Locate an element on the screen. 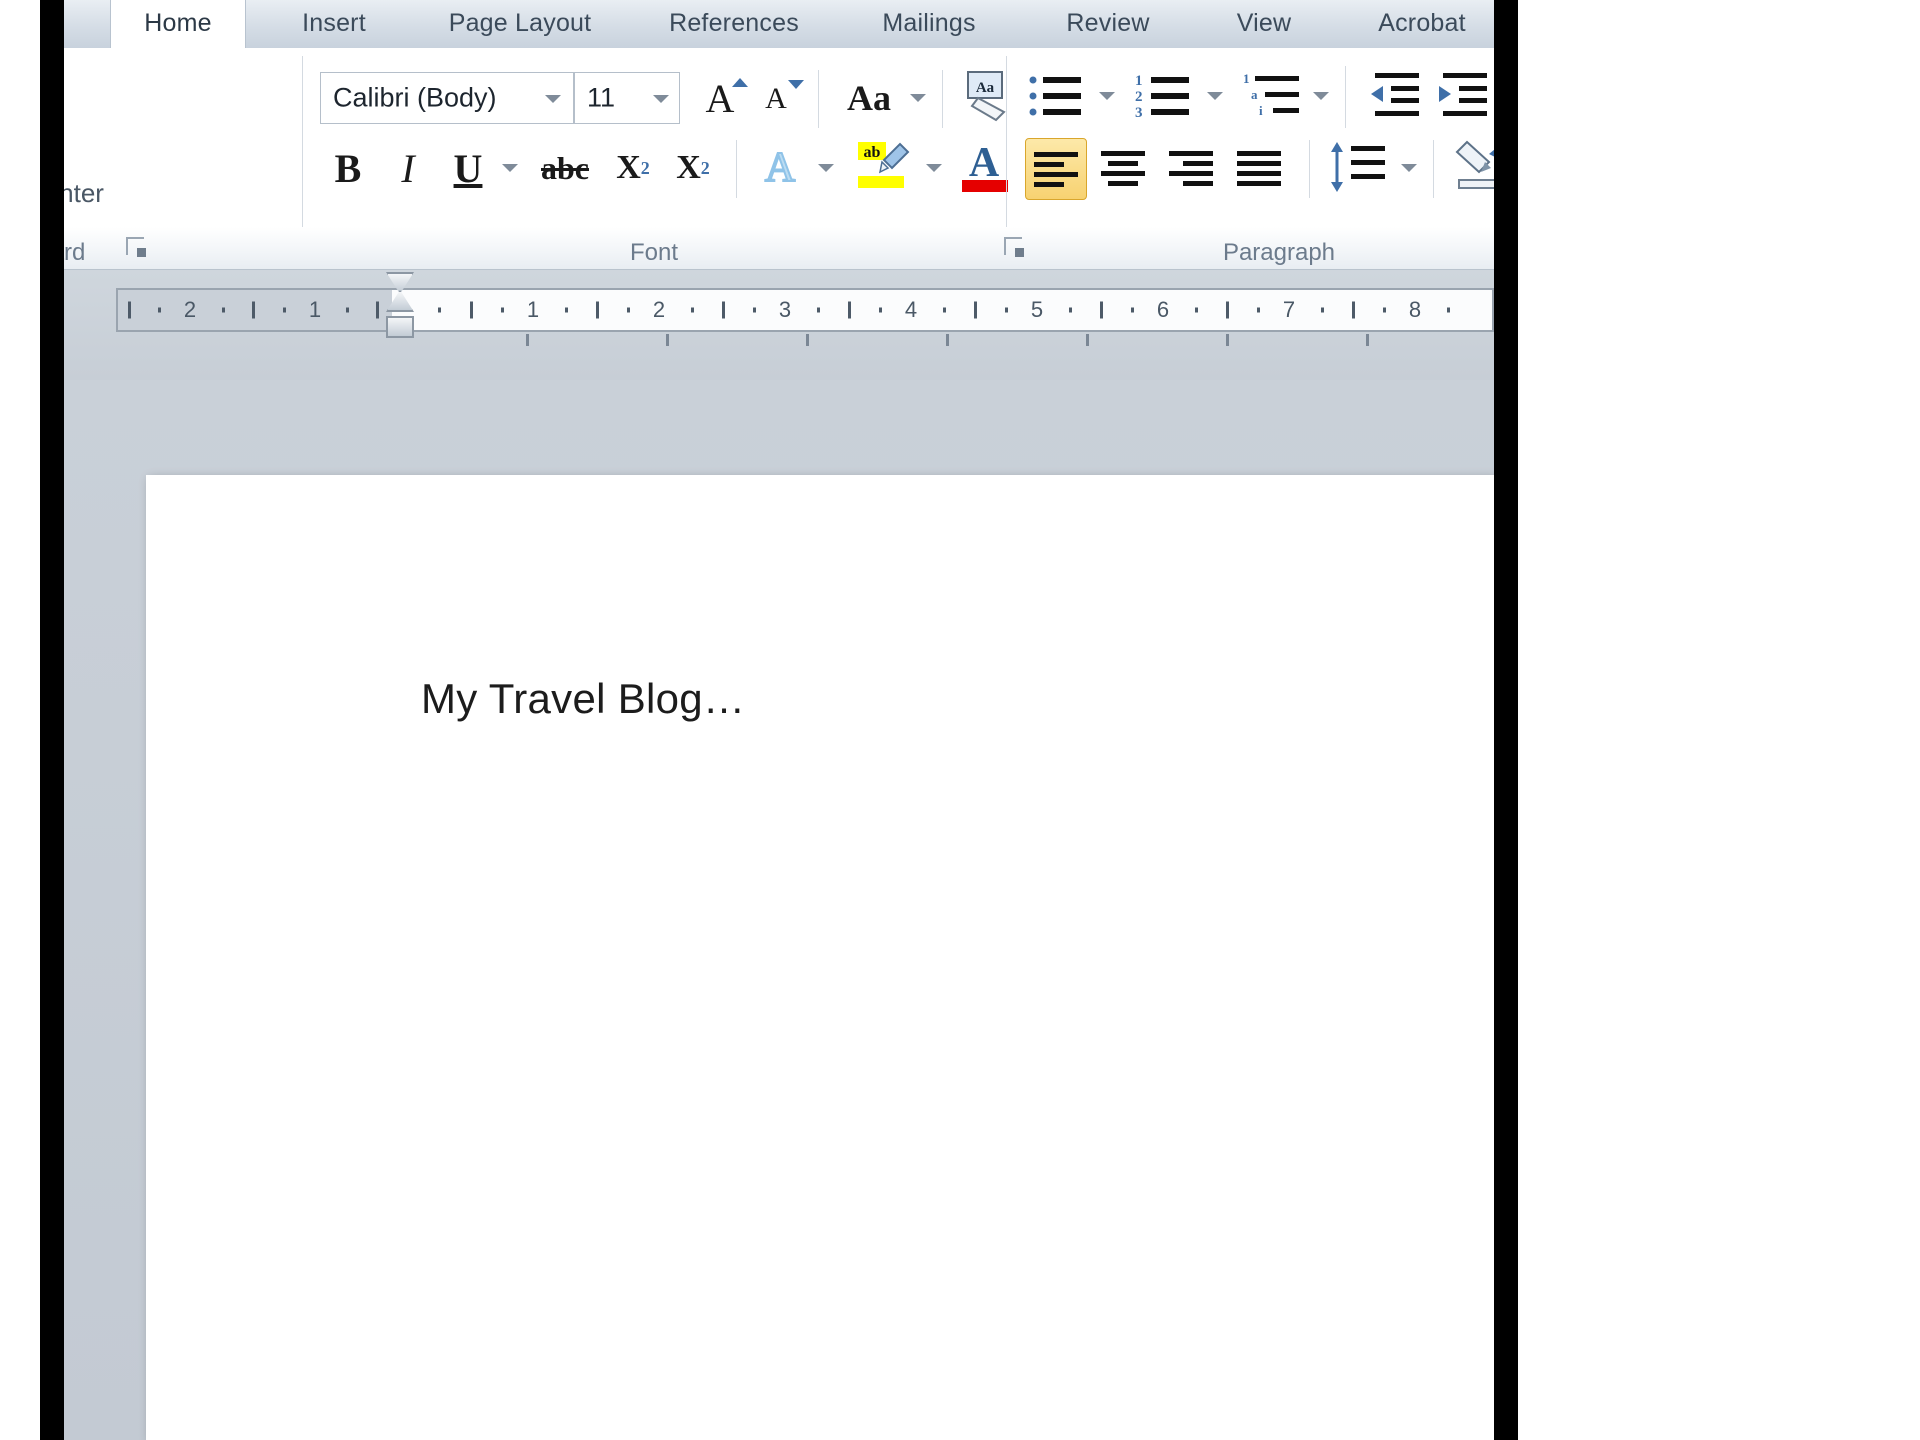 This screenshot has height=1440, width=1920. svg-text: 1 is located at coordinates (1246, 78).